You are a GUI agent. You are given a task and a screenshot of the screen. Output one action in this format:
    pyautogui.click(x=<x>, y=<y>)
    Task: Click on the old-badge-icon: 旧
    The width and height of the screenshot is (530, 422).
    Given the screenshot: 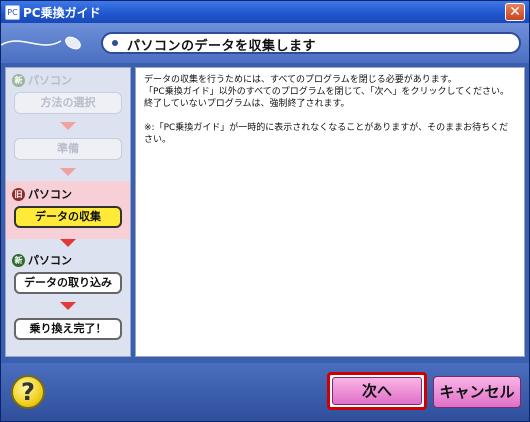 What is the action you would take?
    pyautogui.click(x=18, y=194)
    